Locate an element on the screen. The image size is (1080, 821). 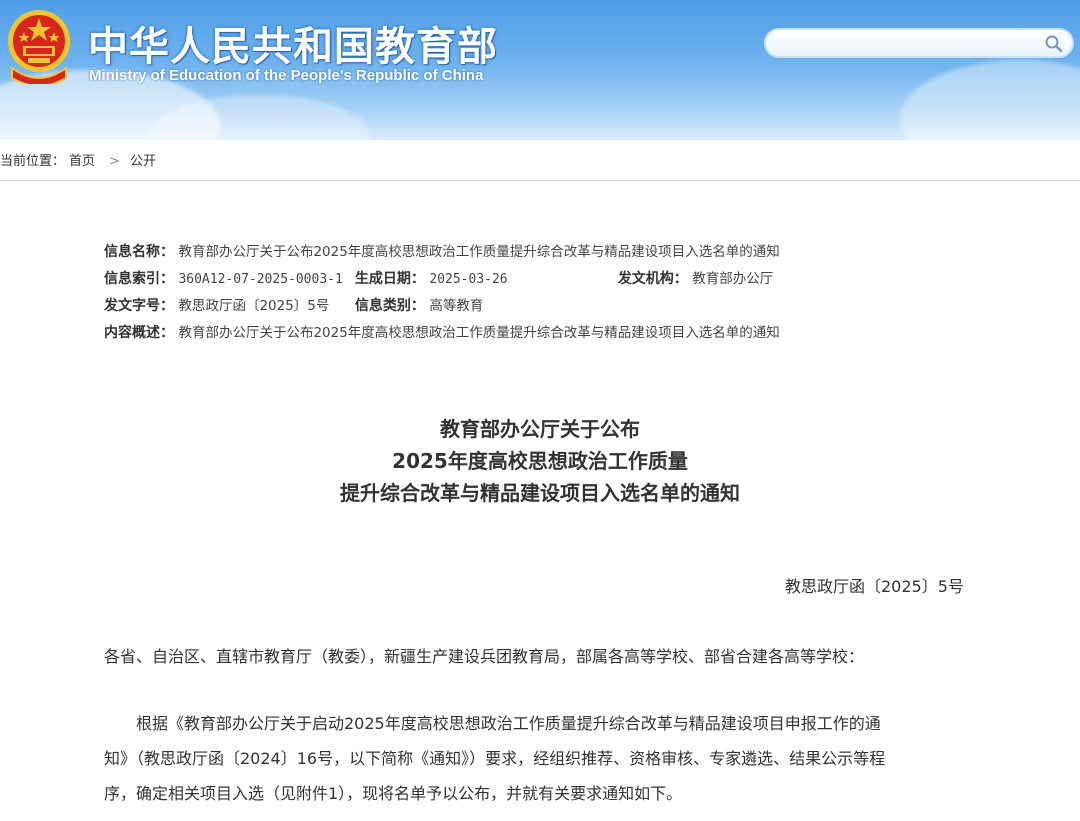
meta-label: 信息名称： is located at coordinates (139, 252).